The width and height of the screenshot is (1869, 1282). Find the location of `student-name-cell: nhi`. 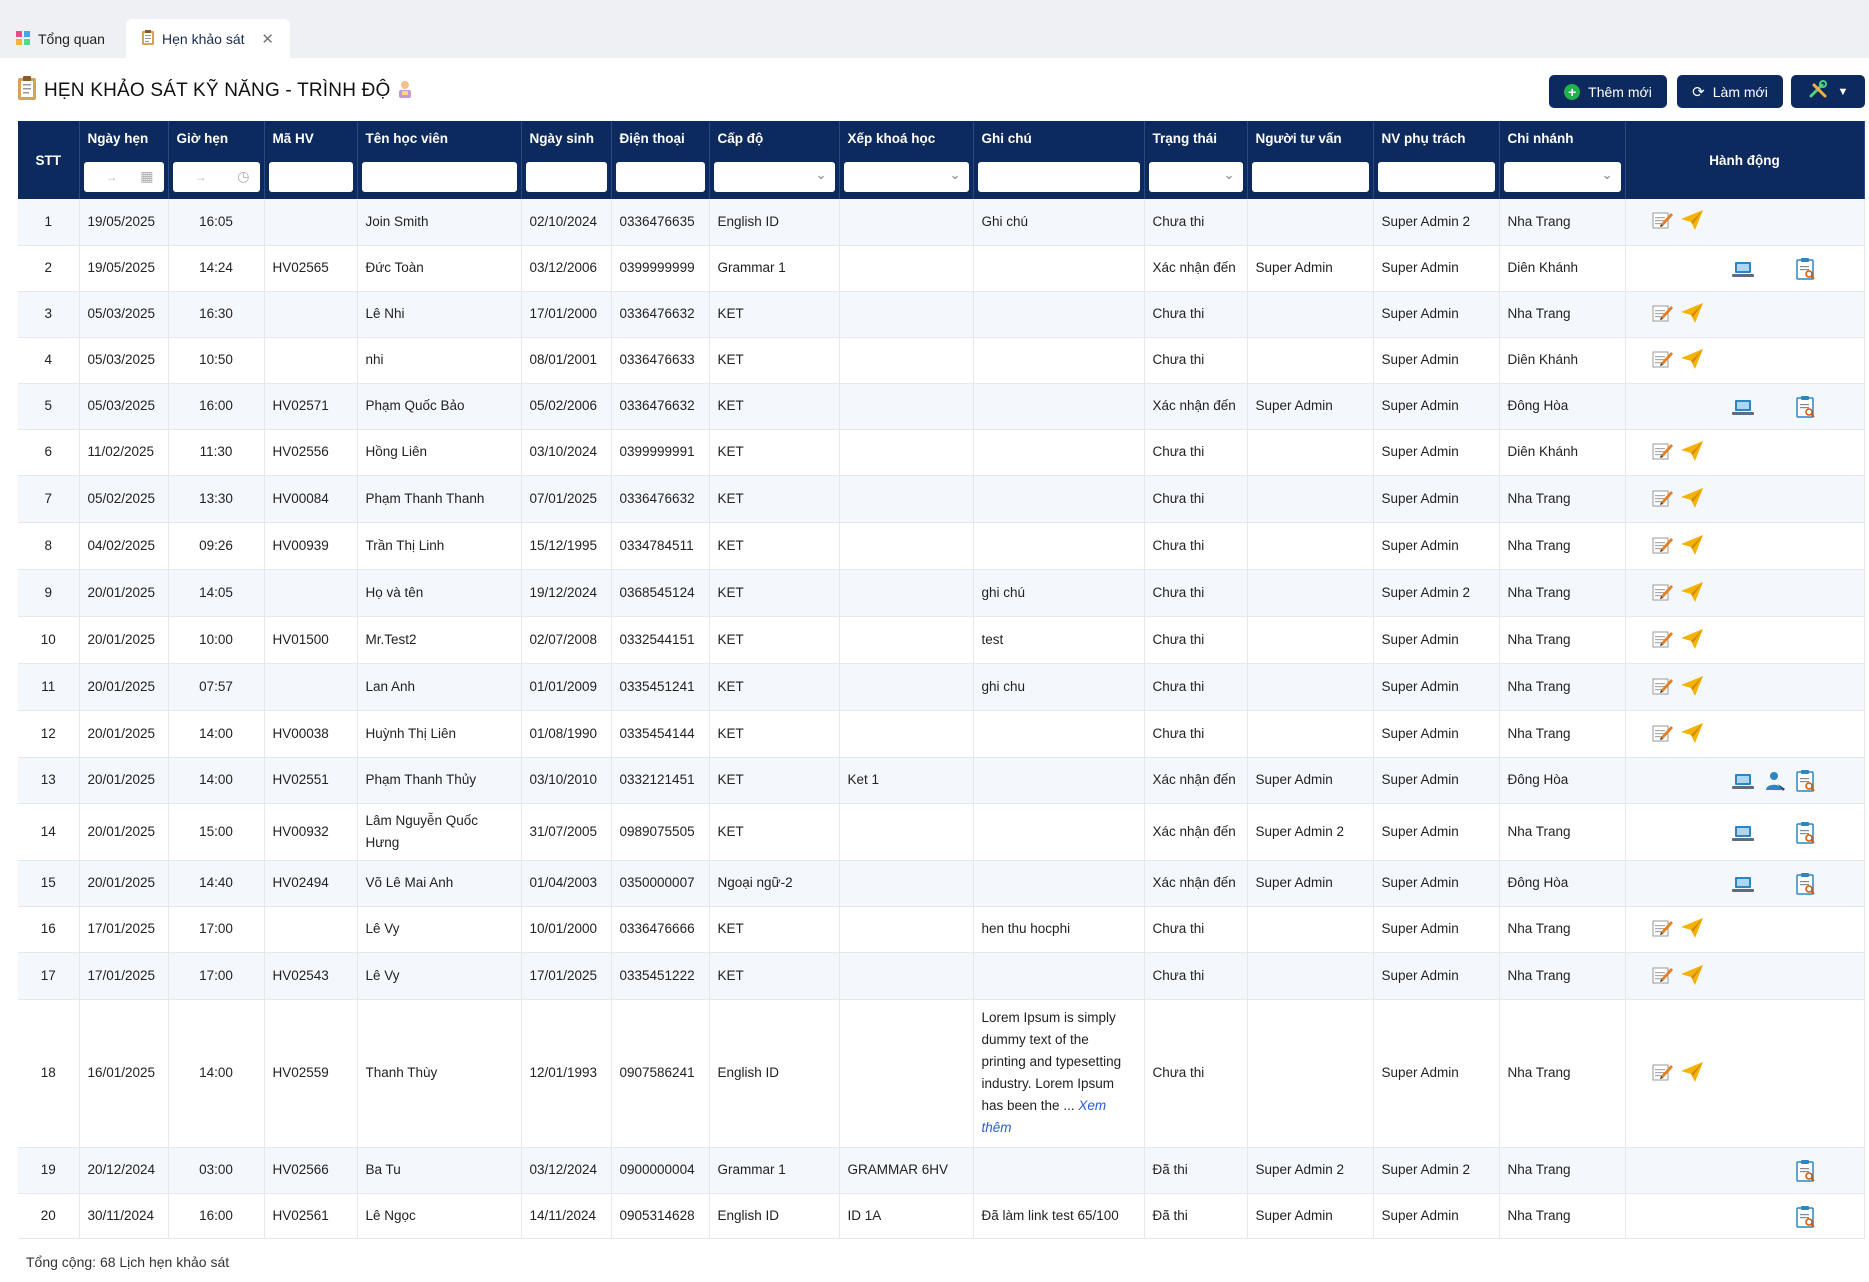

student-name-cell: nhi is located at coordinates (439, 360).